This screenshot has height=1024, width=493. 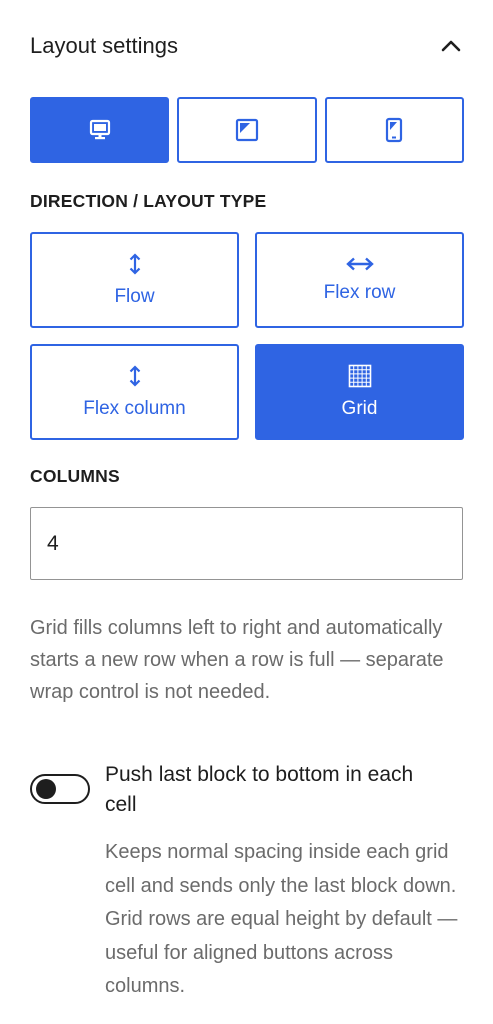 I want to click on layout-option-flex-row: Flex row, so click(x=359, y=280).